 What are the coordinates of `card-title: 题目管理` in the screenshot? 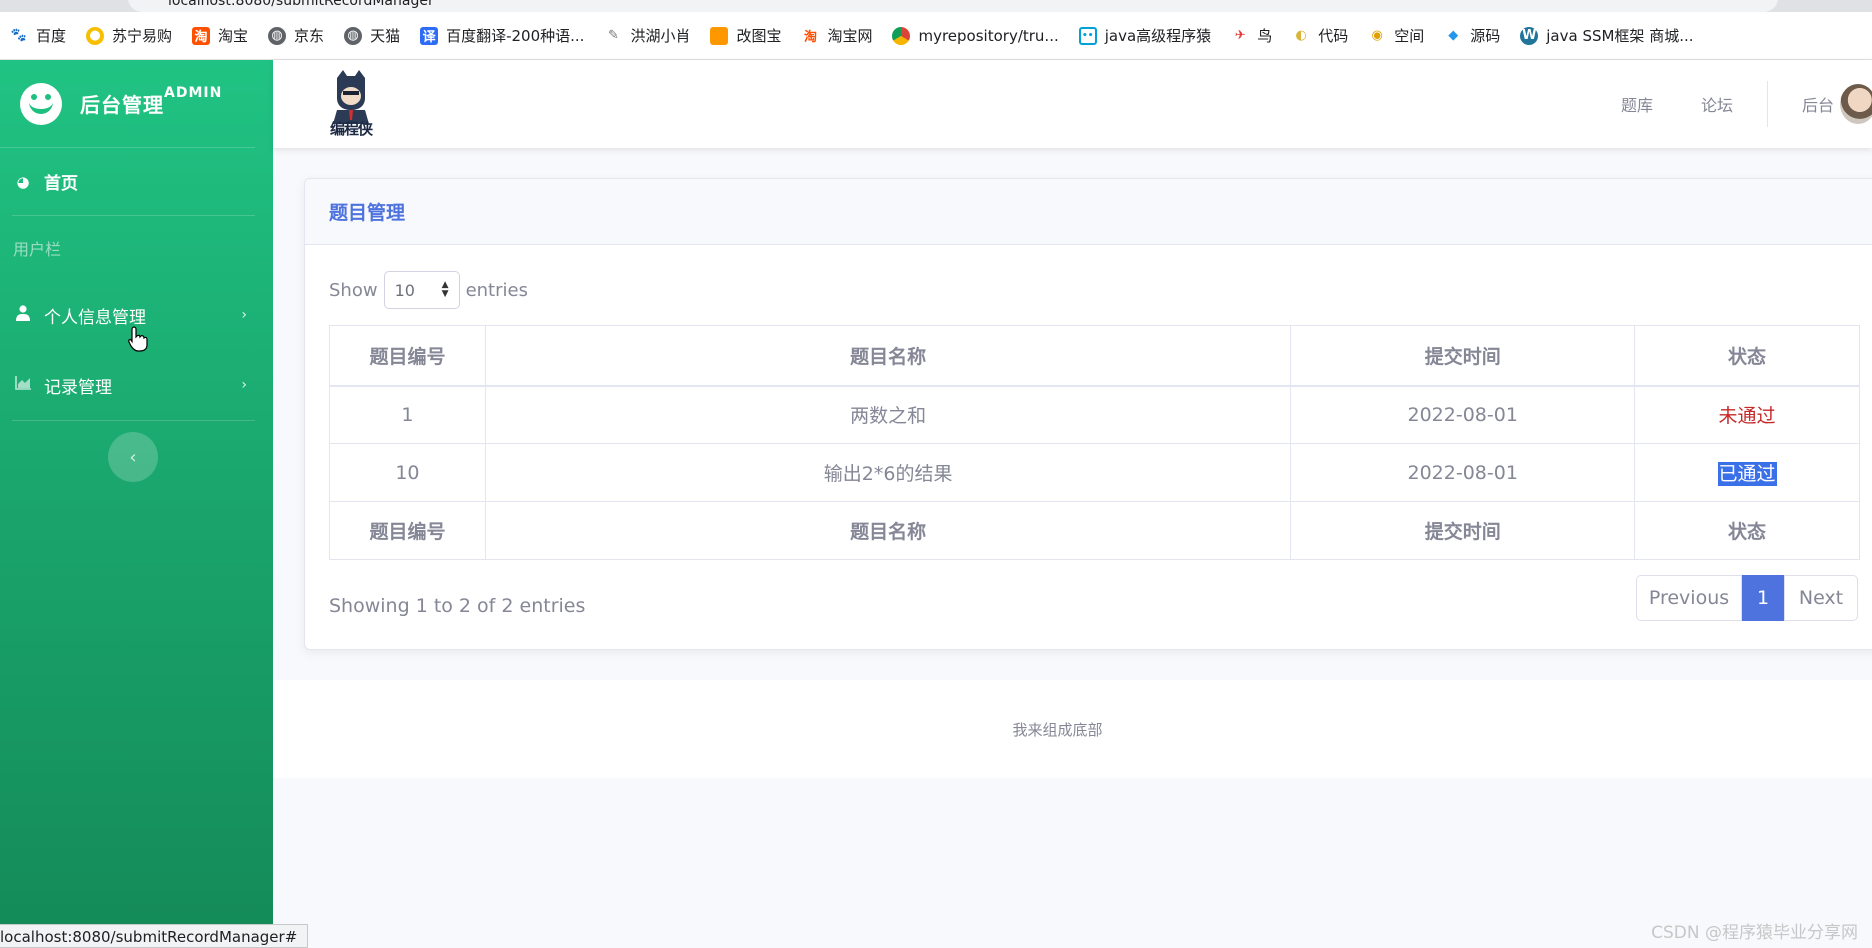 It's located at (1088, 212).